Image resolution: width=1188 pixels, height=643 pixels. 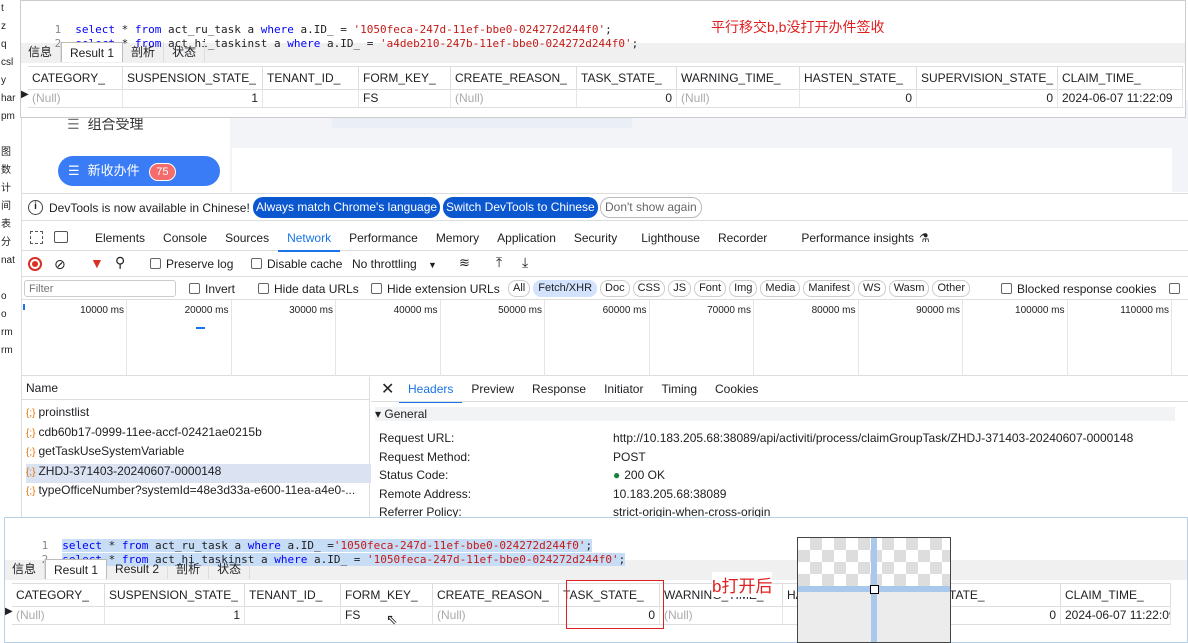 What do you see at coordinates (387, 595) in the screenshot?
I see `grid-col-header: FORM_KEY_` at bounding box center [387, 595].